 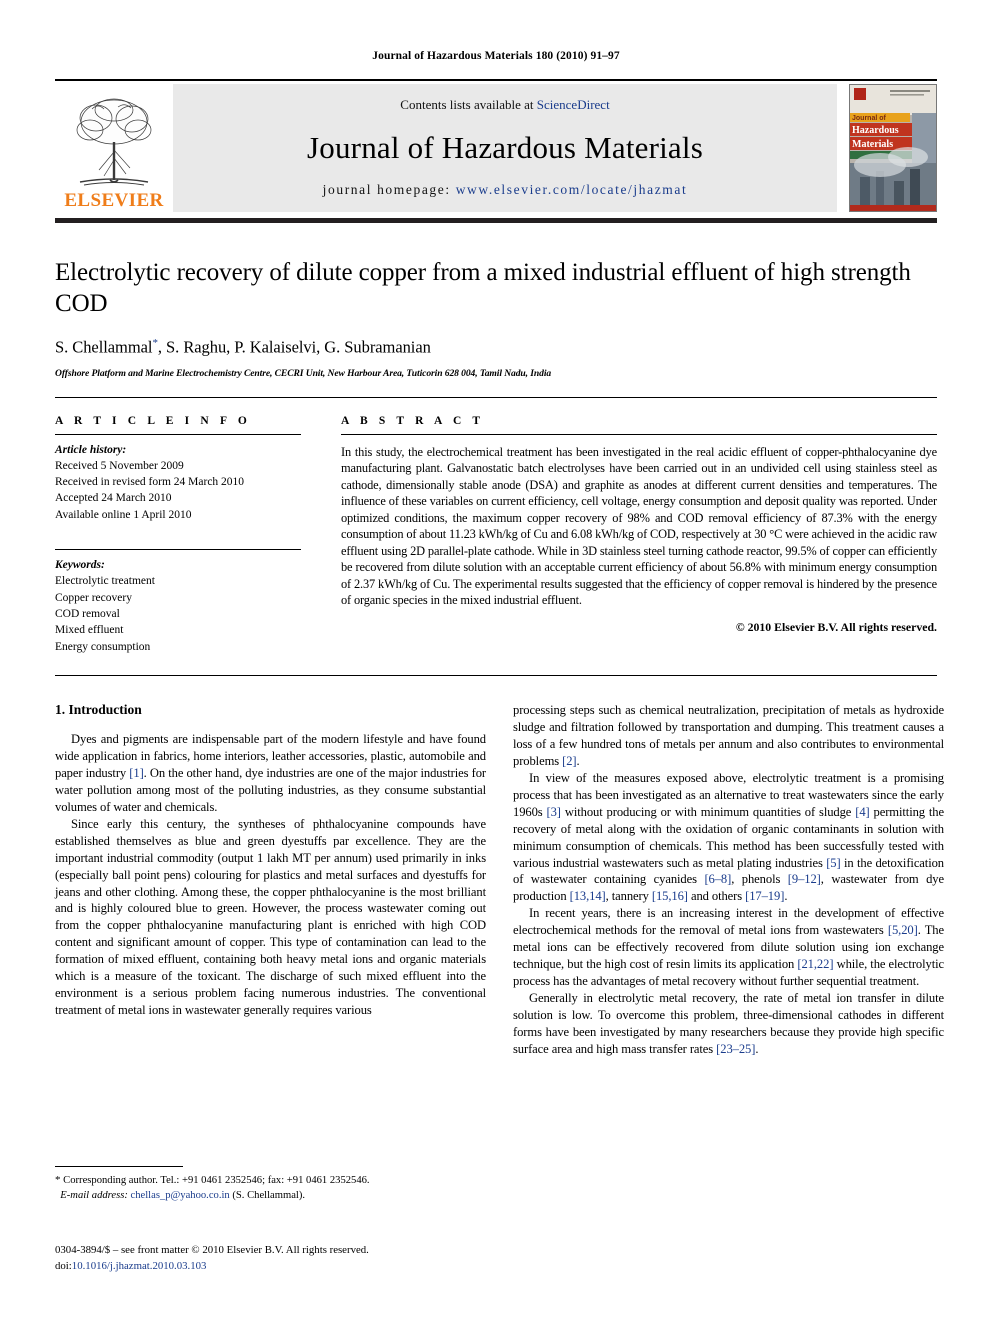 I want to click on doi-line: doi:10.1016/j.jhazmat.2010.03.103, so click(x=355, y=1267).